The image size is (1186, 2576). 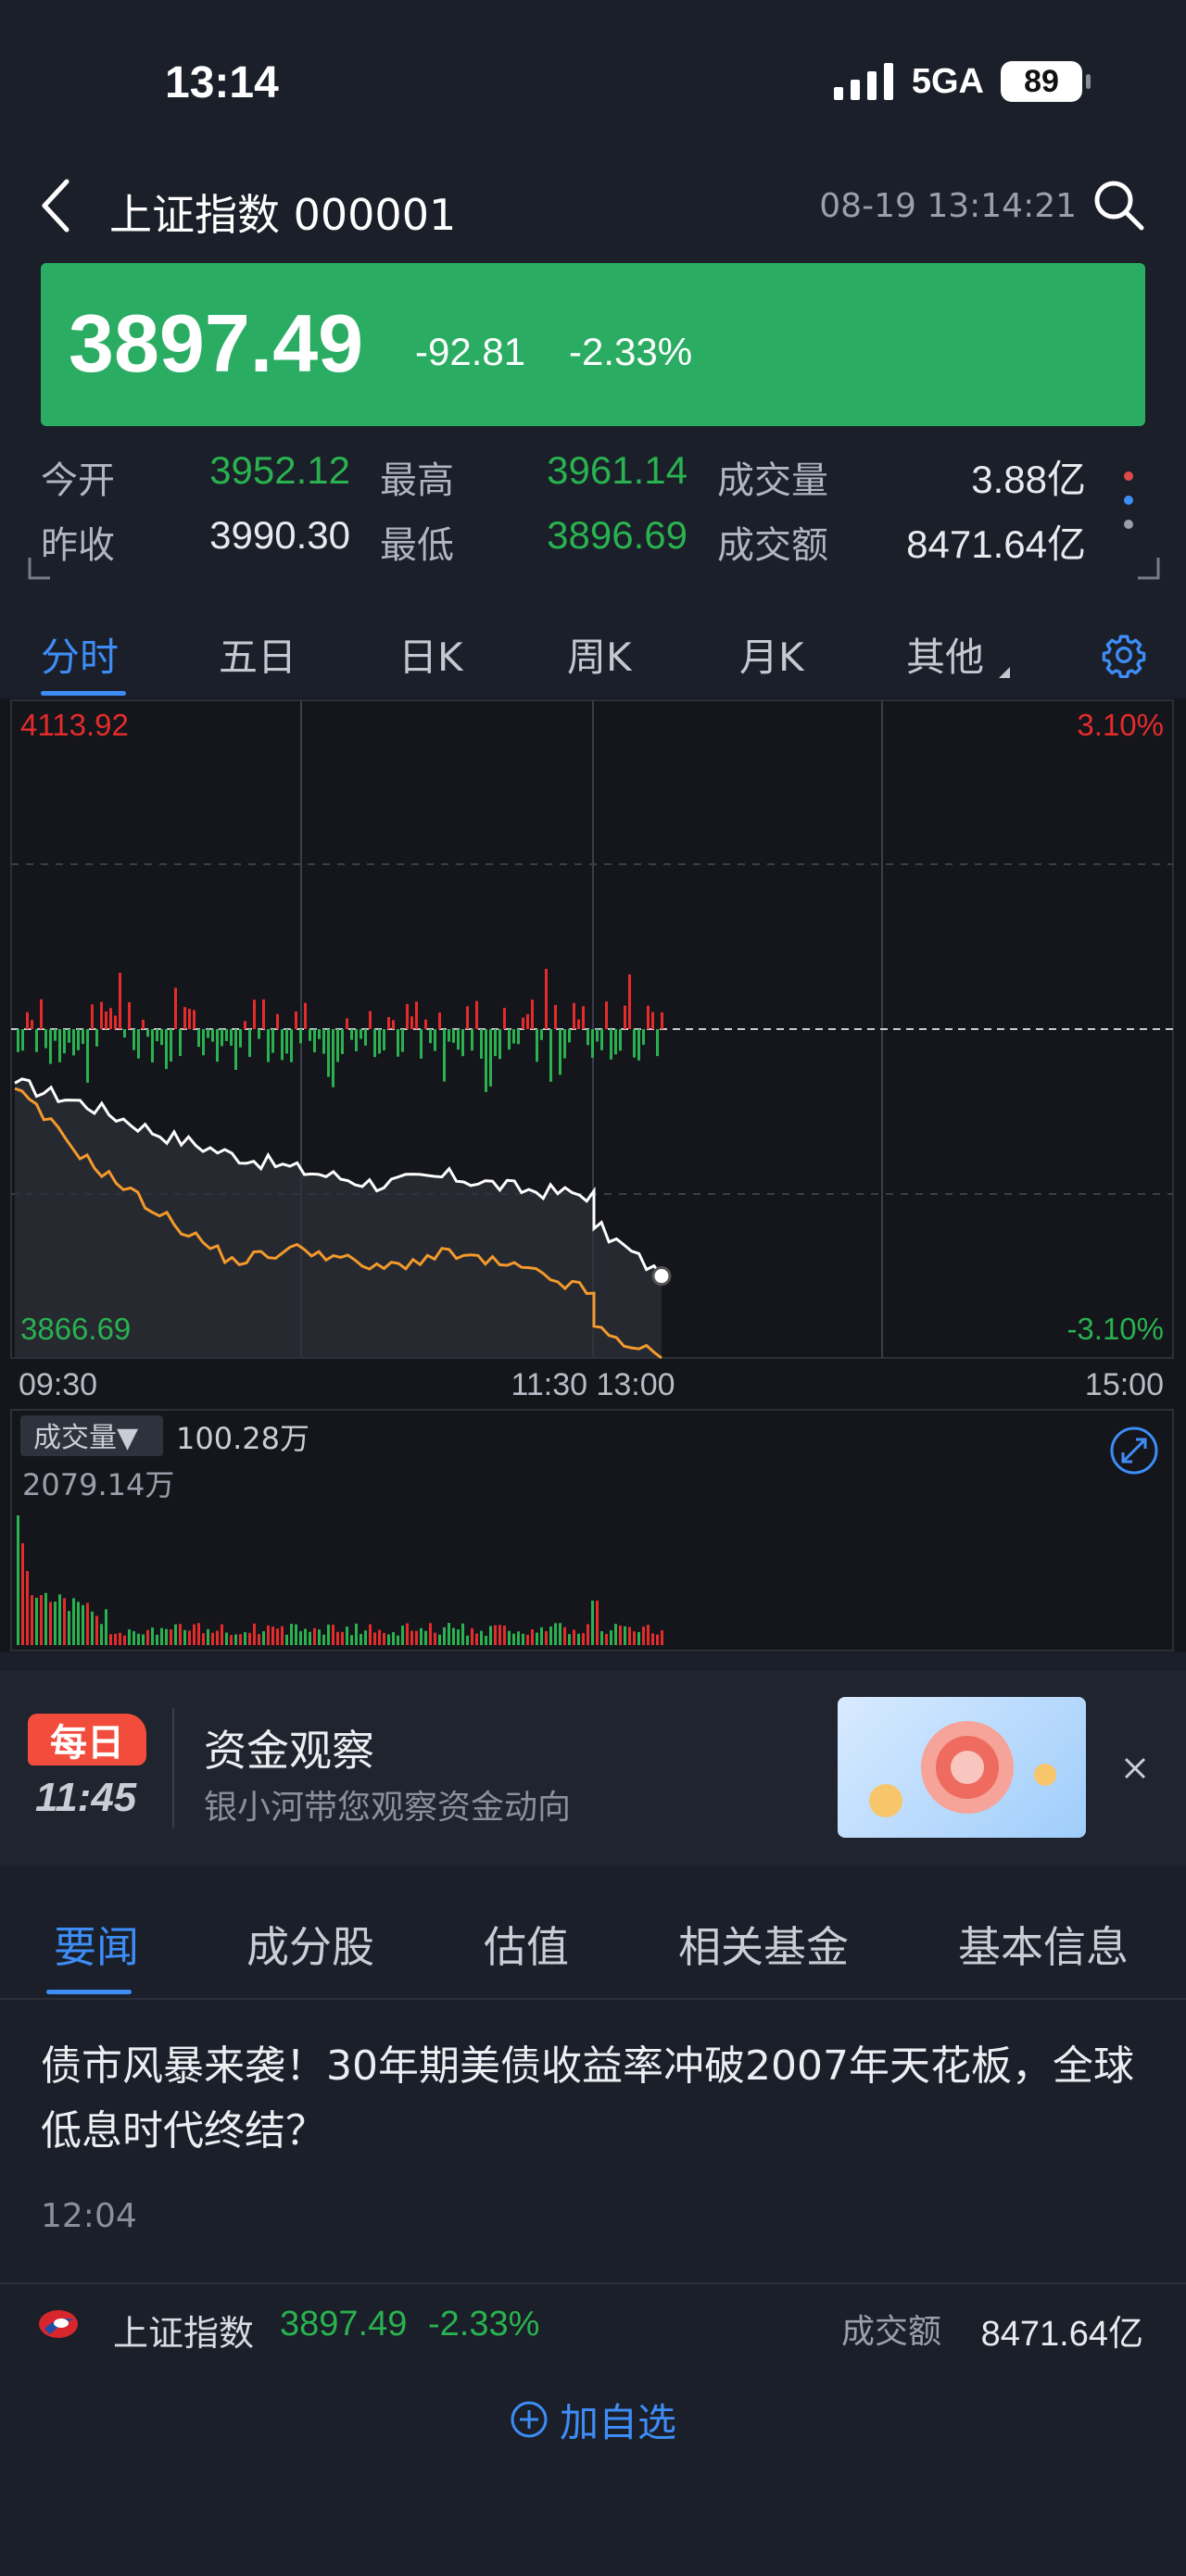 I want to click on tab-weekly-k: 周K, so click(x=599, y=654).